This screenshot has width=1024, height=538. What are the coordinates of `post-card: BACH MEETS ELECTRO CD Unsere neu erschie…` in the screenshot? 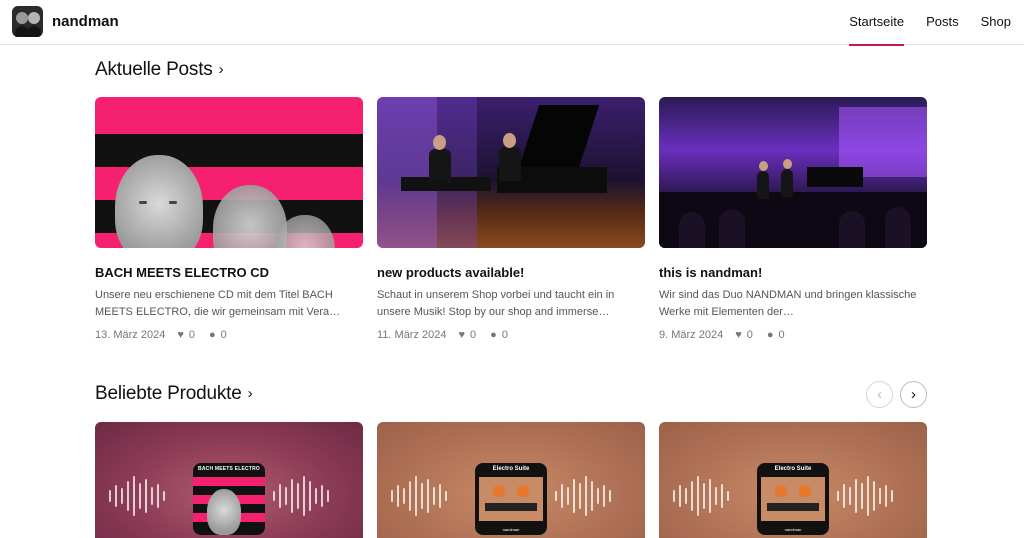 It's located at (229, 219).